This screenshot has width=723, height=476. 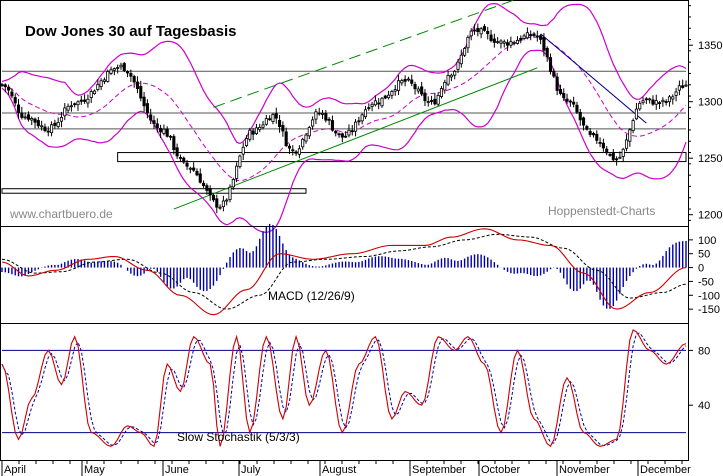 I want to click on macd-tick-label: 0, so click(x=701, y=269).